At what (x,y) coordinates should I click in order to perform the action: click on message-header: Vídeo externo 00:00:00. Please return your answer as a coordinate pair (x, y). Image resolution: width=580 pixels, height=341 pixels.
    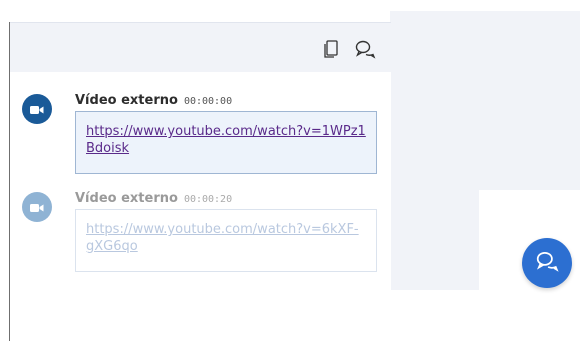
    Looking at the image, I should click on (153, 101).